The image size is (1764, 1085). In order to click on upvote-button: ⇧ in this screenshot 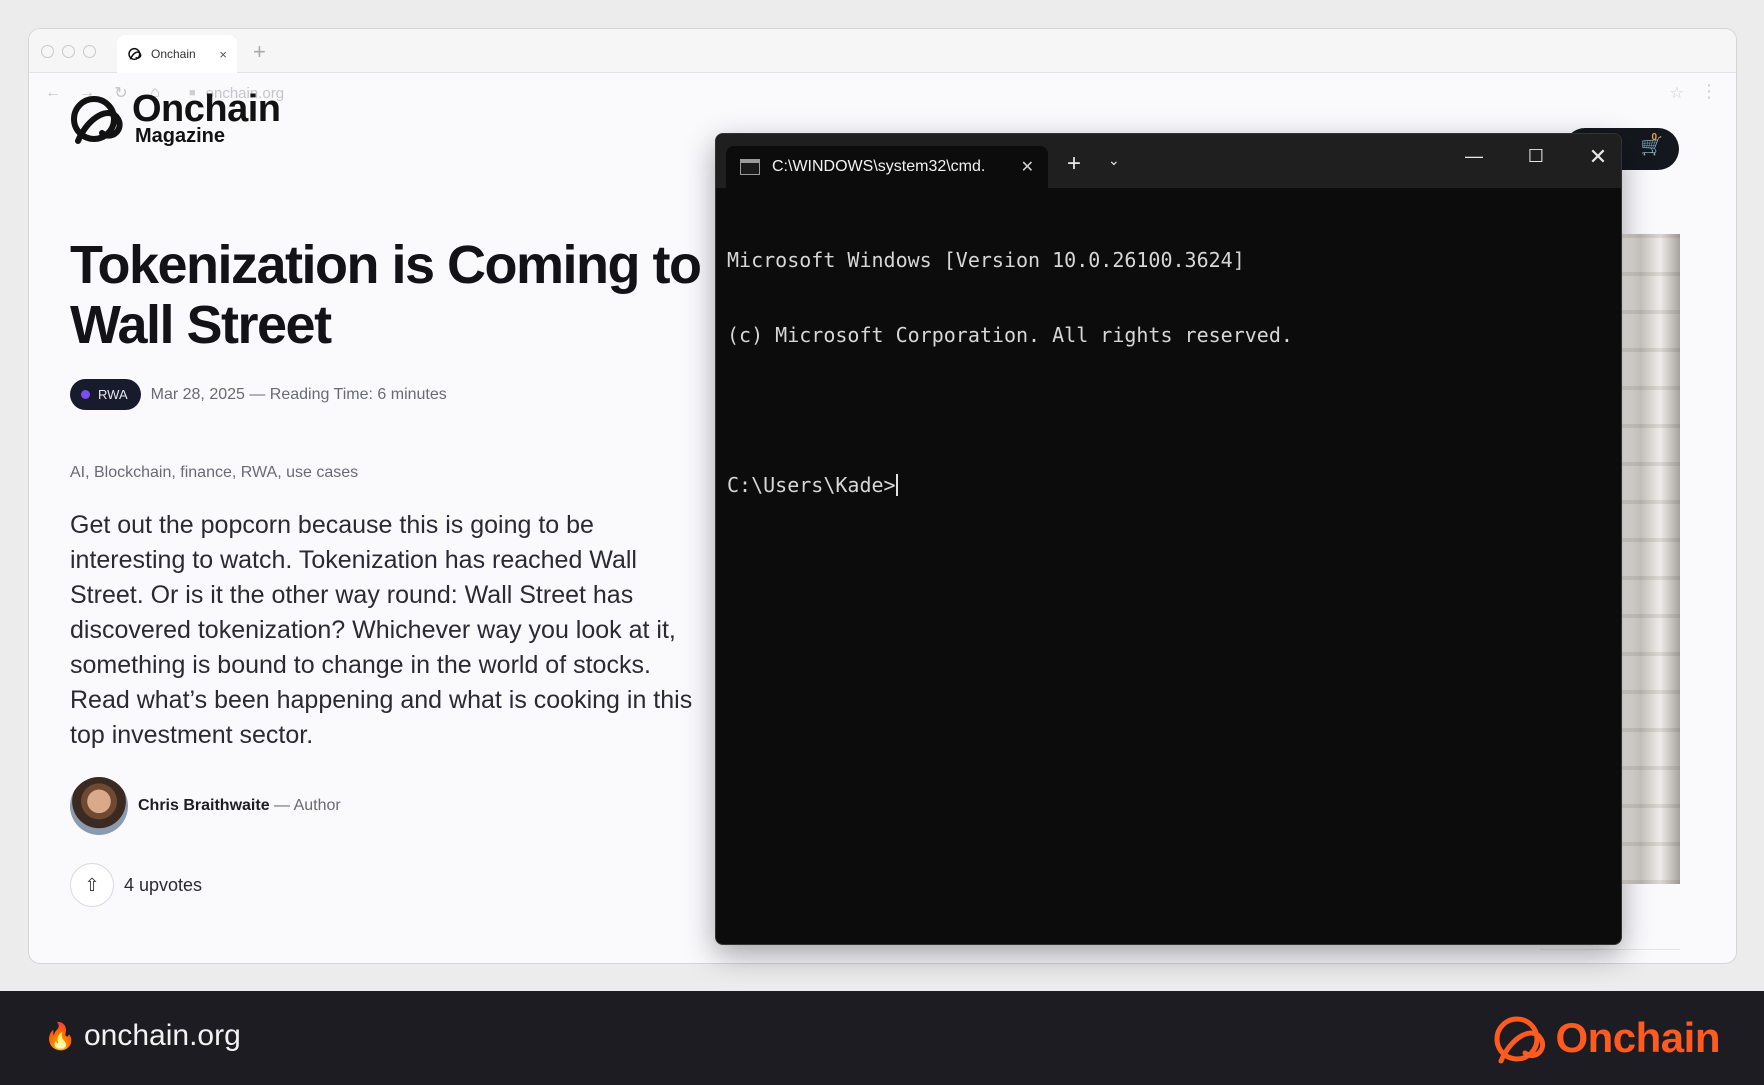, I will do `click(92, 885)`.